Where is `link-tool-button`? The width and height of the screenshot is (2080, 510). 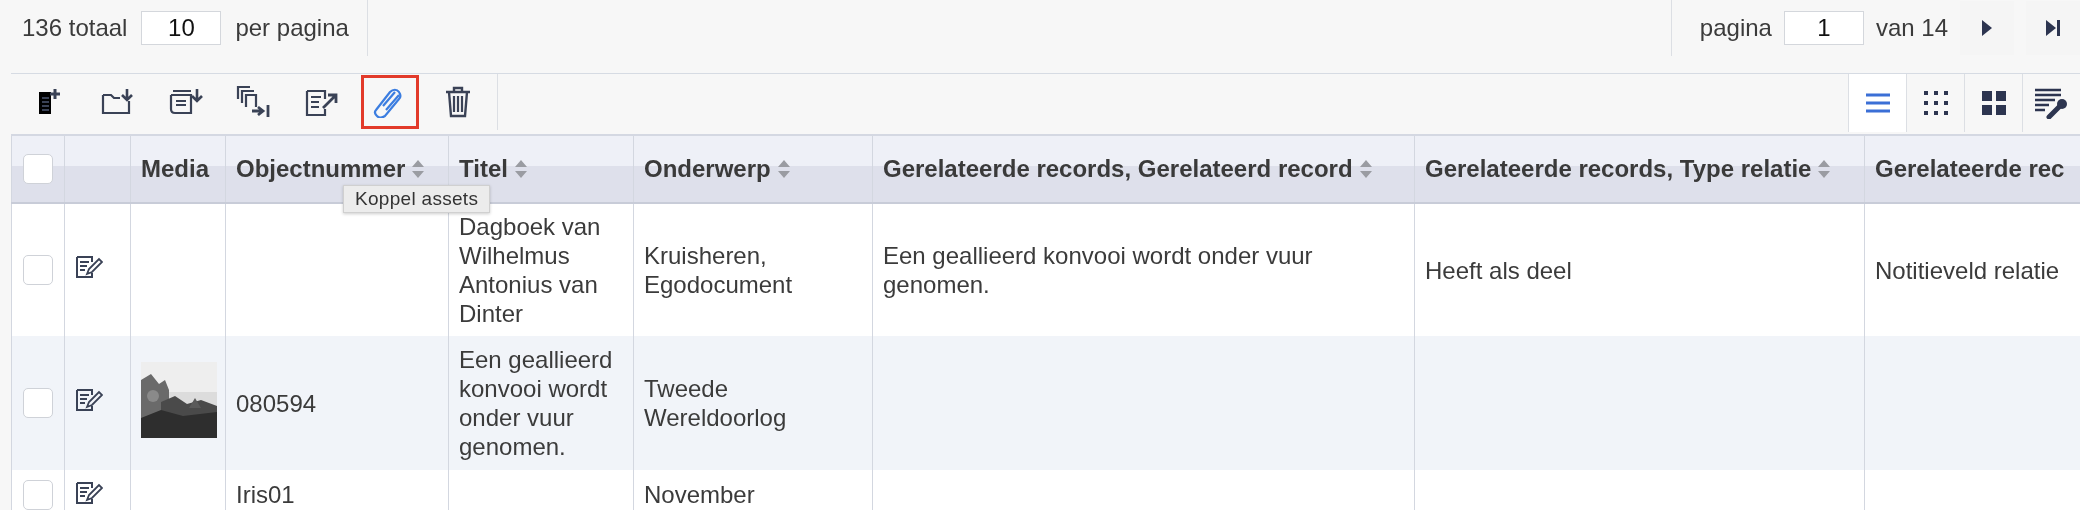
link-tool-button is located at coordinates (390, 102).